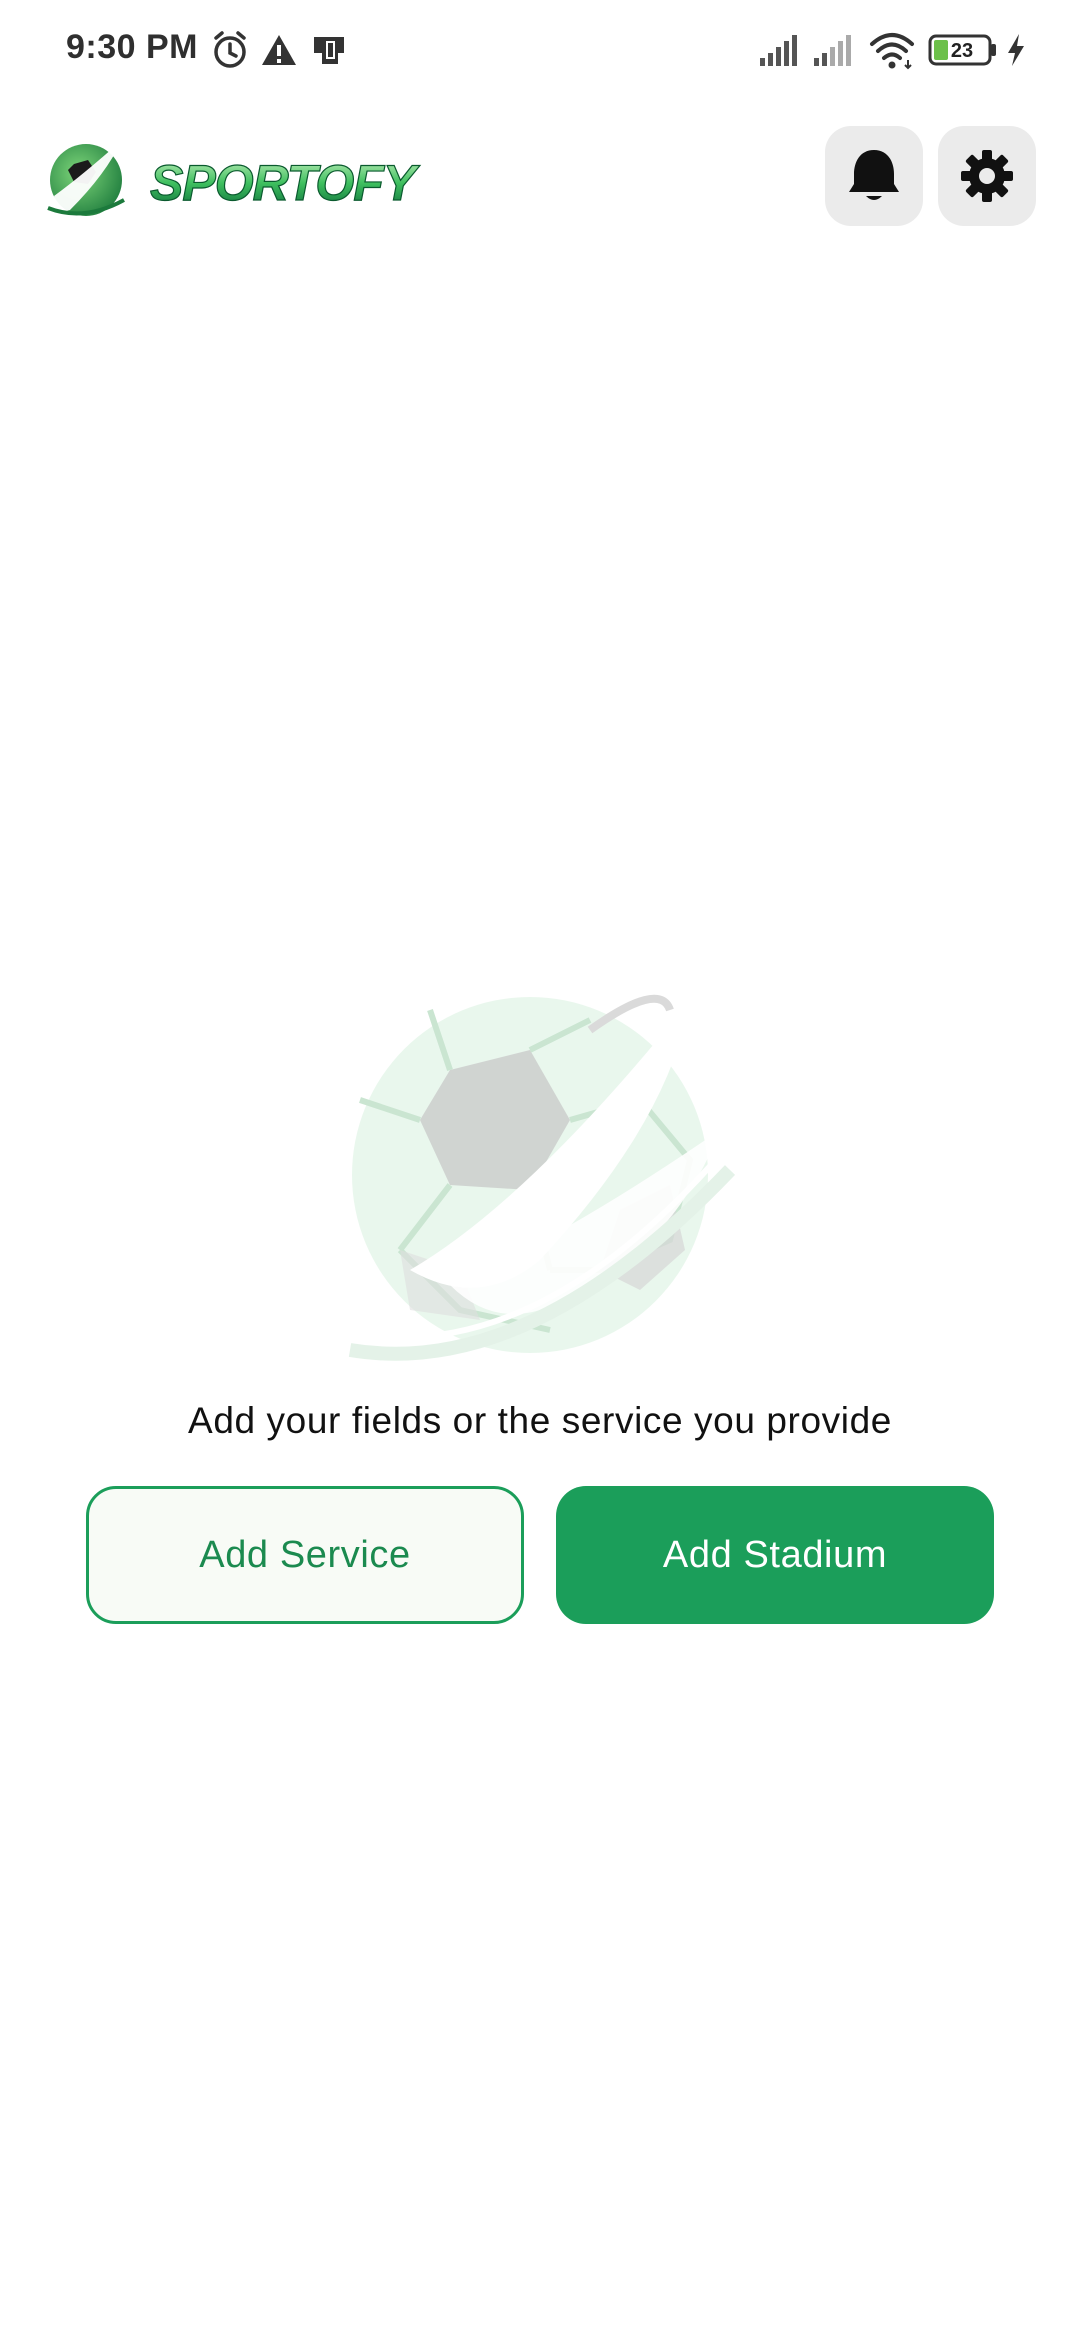 The height and width of the screenshot is (2340, 1080). Describe the element at coordinates (540, 50) in the screenshot. I see `status-bar: 9:30 PM 23` at that location.